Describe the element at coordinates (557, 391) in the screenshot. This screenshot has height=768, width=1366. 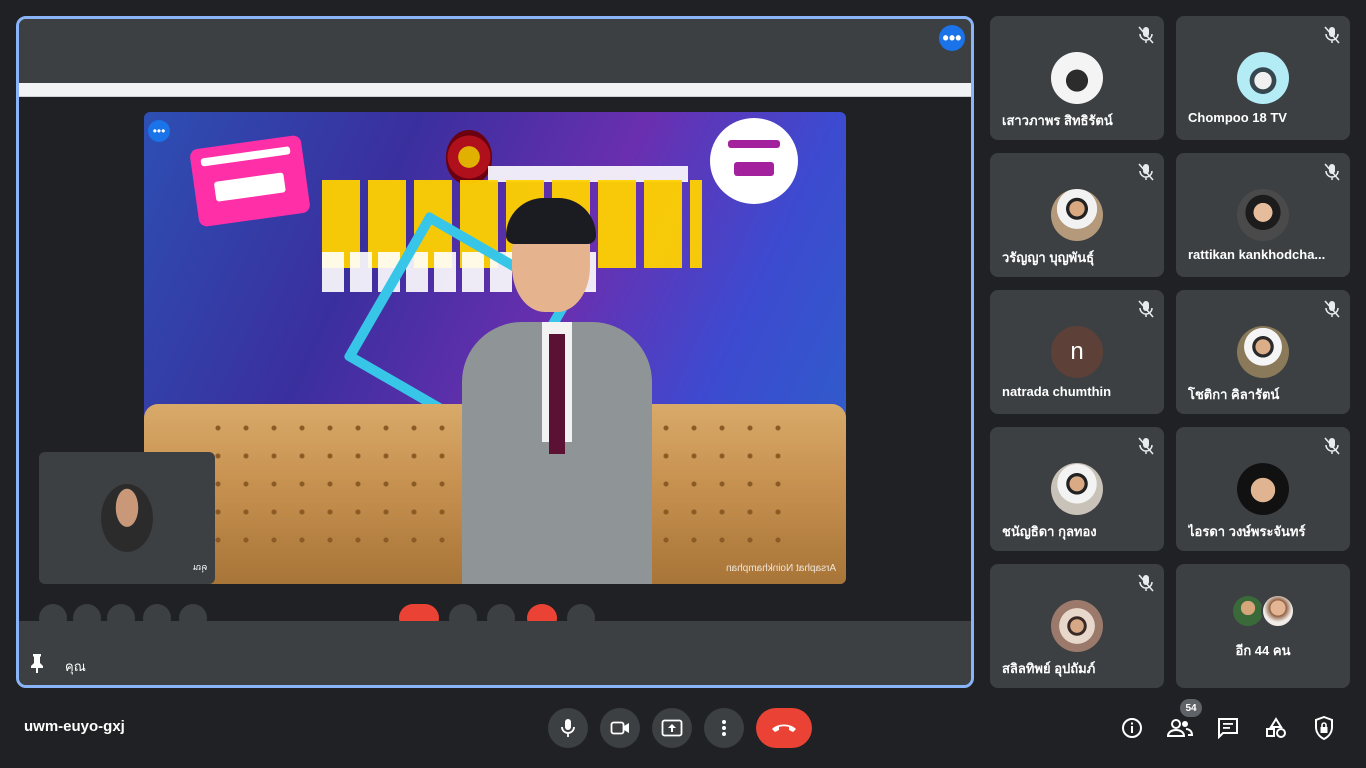
I see `presenter-video` at that location.